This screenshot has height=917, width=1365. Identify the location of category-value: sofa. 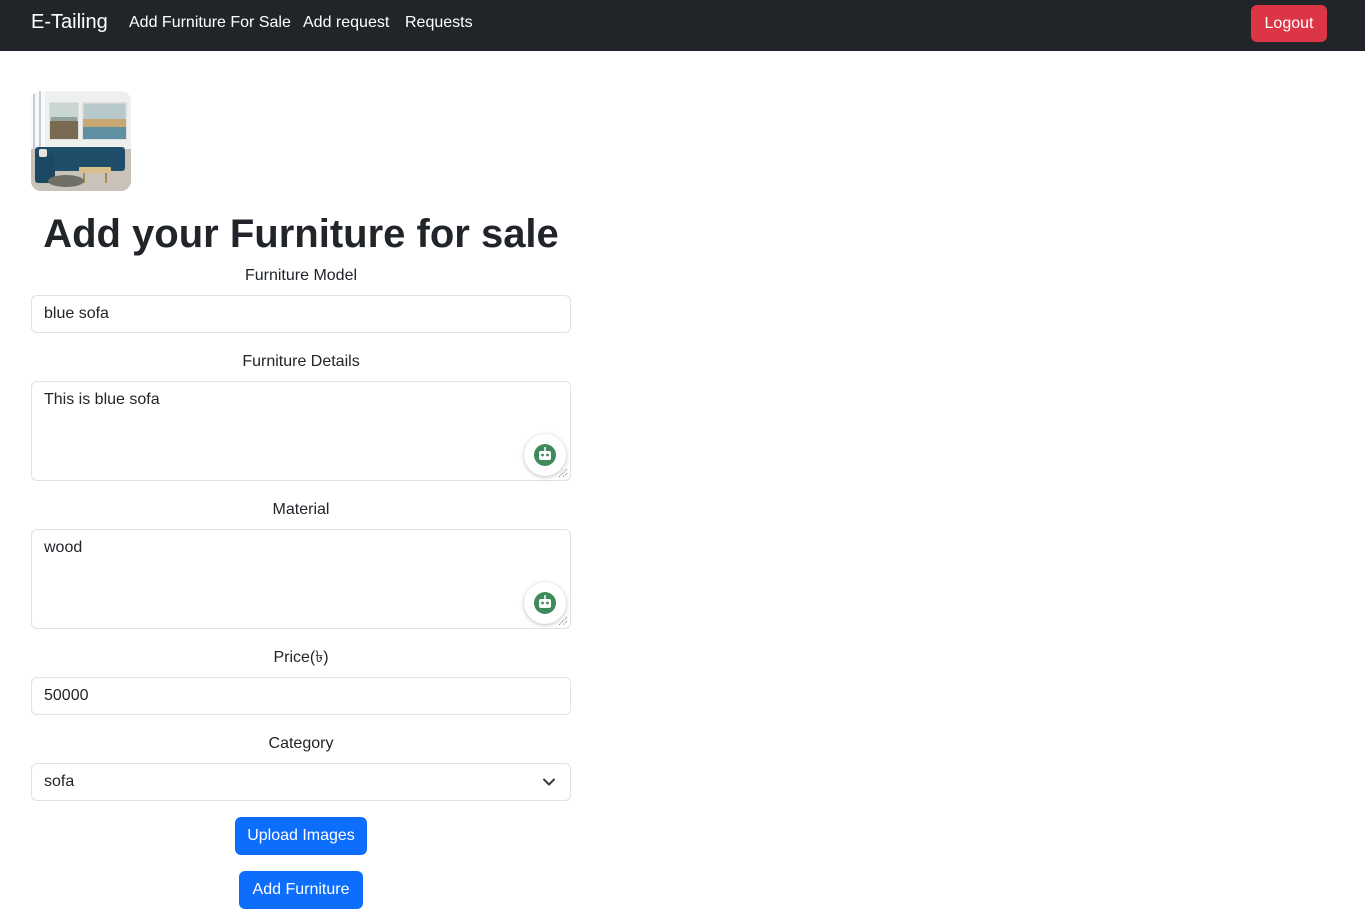
(59, 781).